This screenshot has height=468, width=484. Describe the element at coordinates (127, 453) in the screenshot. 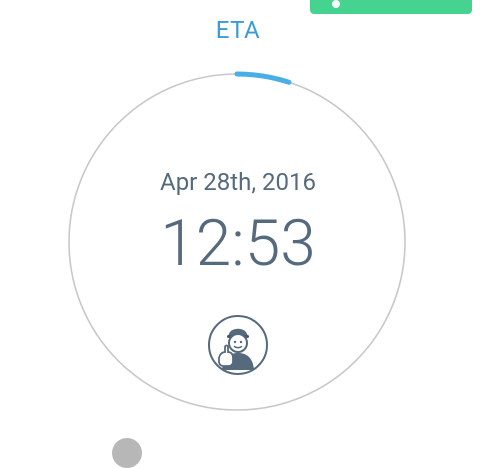

I see `bottom-circle-control` at that location.